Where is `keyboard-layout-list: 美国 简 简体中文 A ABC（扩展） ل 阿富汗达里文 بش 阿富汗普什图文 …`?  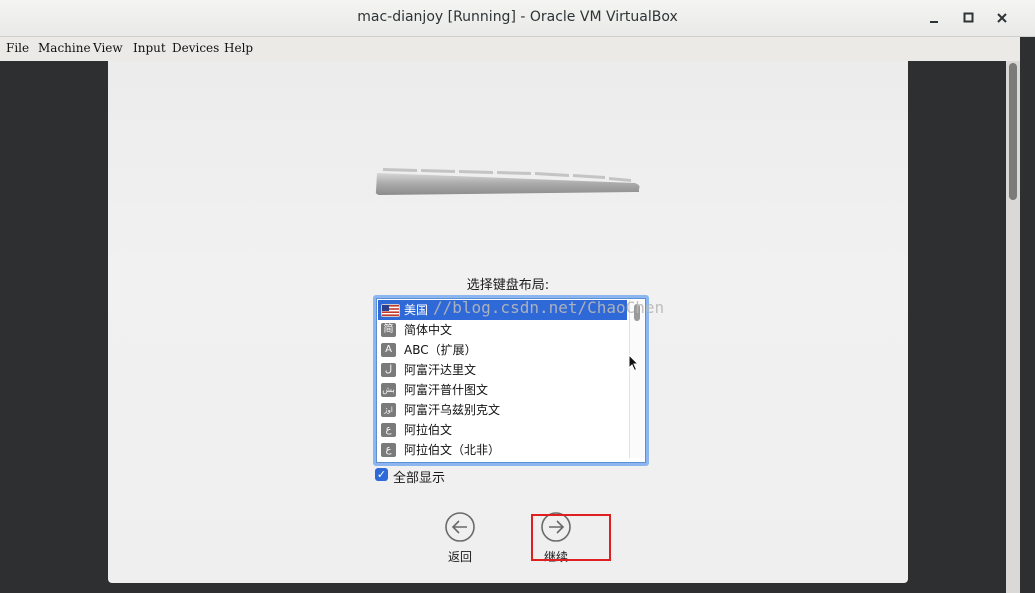
keyboard-layout-list: 美国 简 简体中文 A ABC（扩展） ل 阿富汗达里文 بش 阿富汗普什图文 … is located at coordinates (511, 380).